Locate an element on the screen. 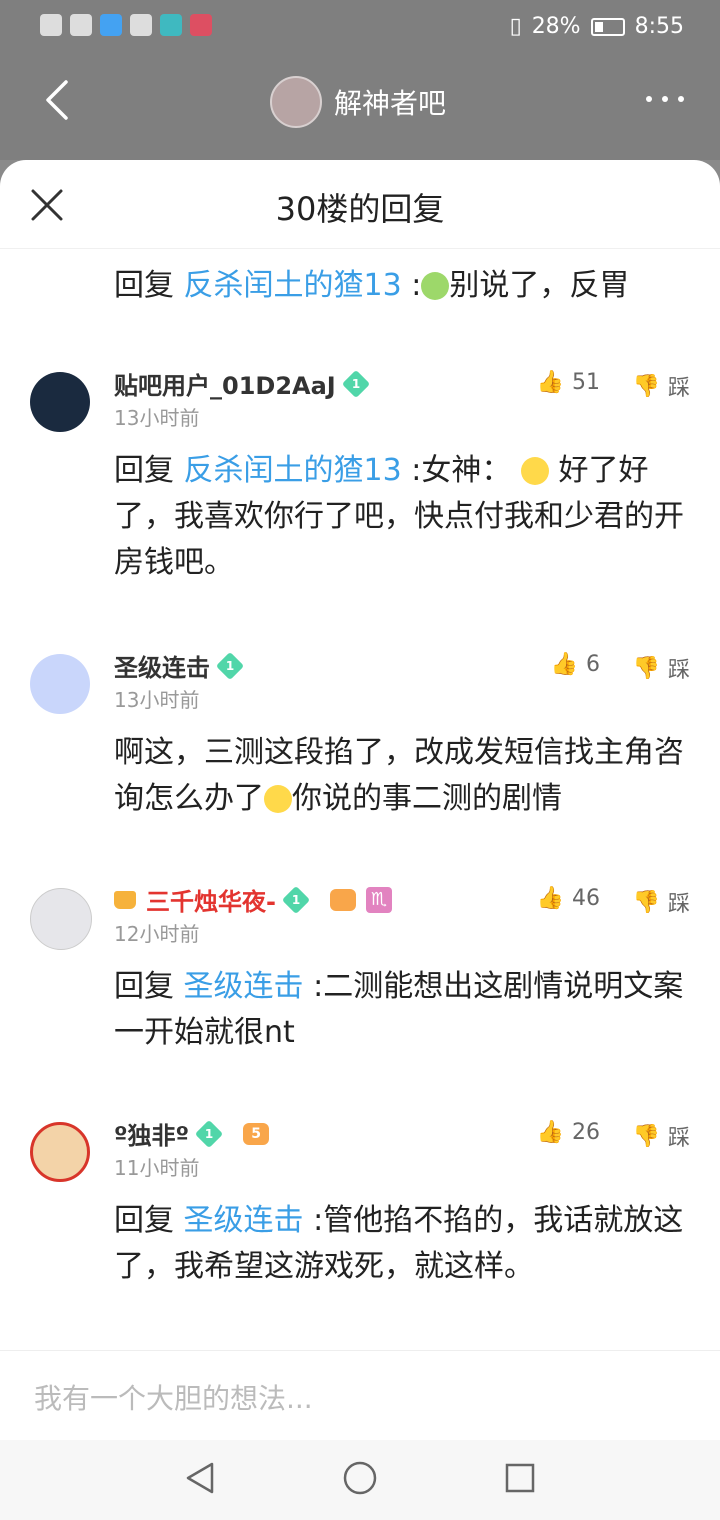  status-icons-left is located at coordinates (126, 25).